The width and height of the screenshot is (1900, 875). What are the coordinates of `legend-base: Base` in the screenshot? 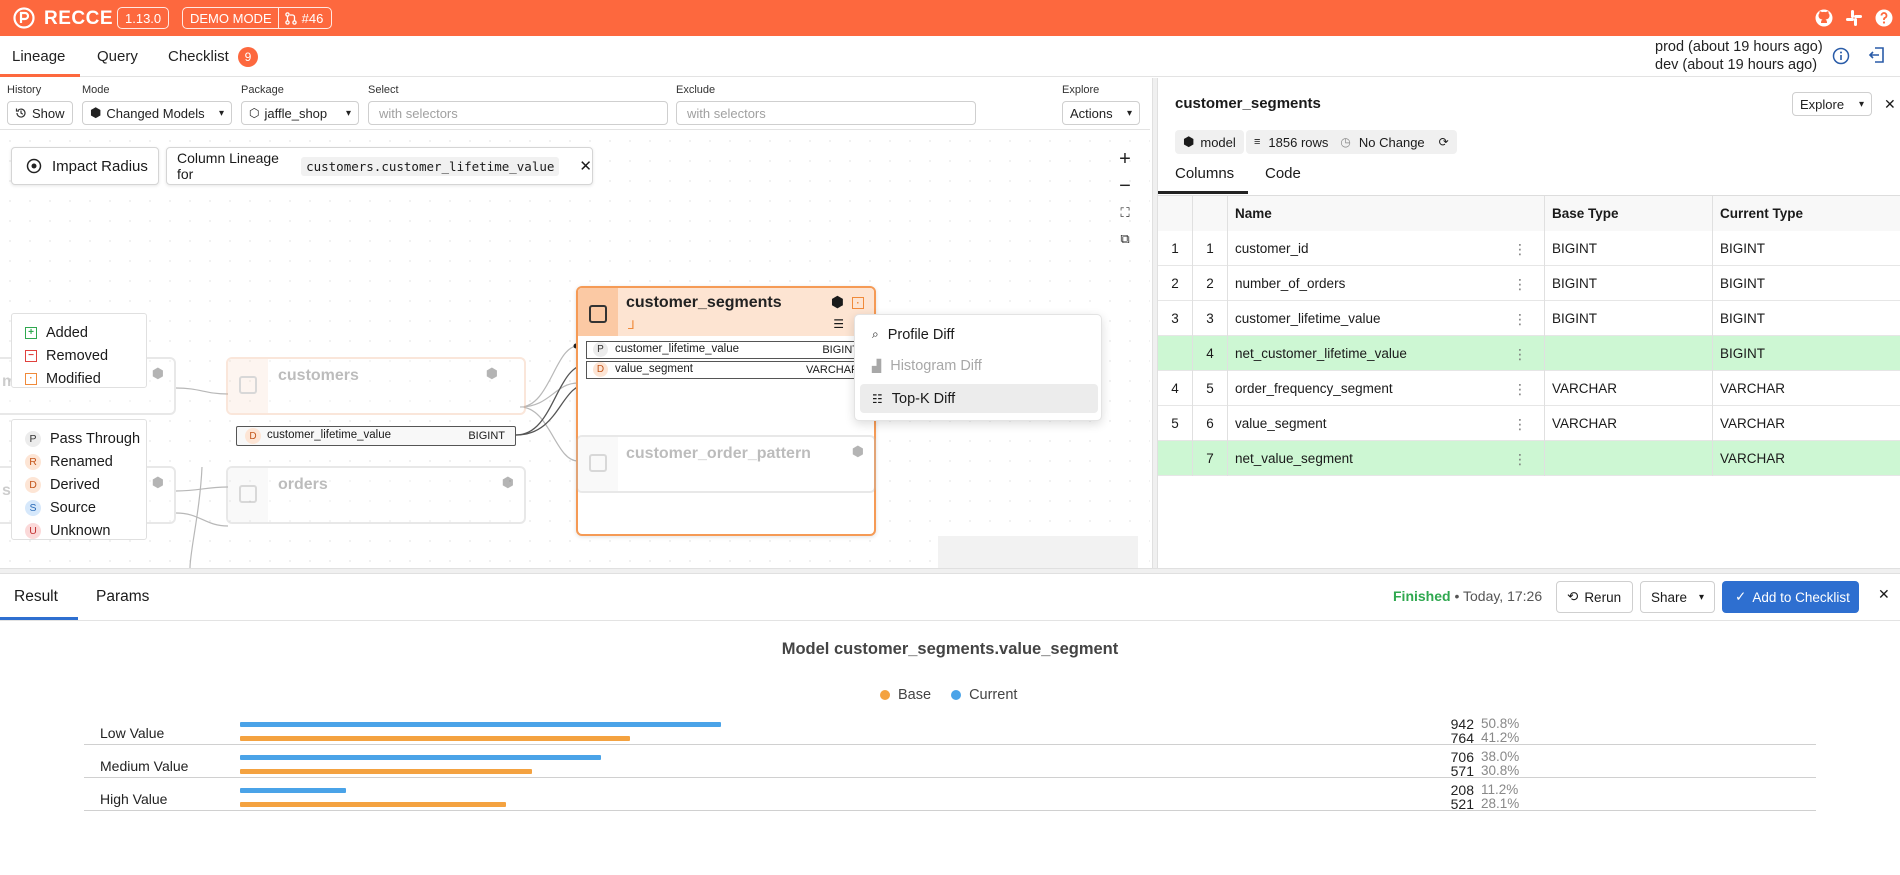 It's located at (905, 695).